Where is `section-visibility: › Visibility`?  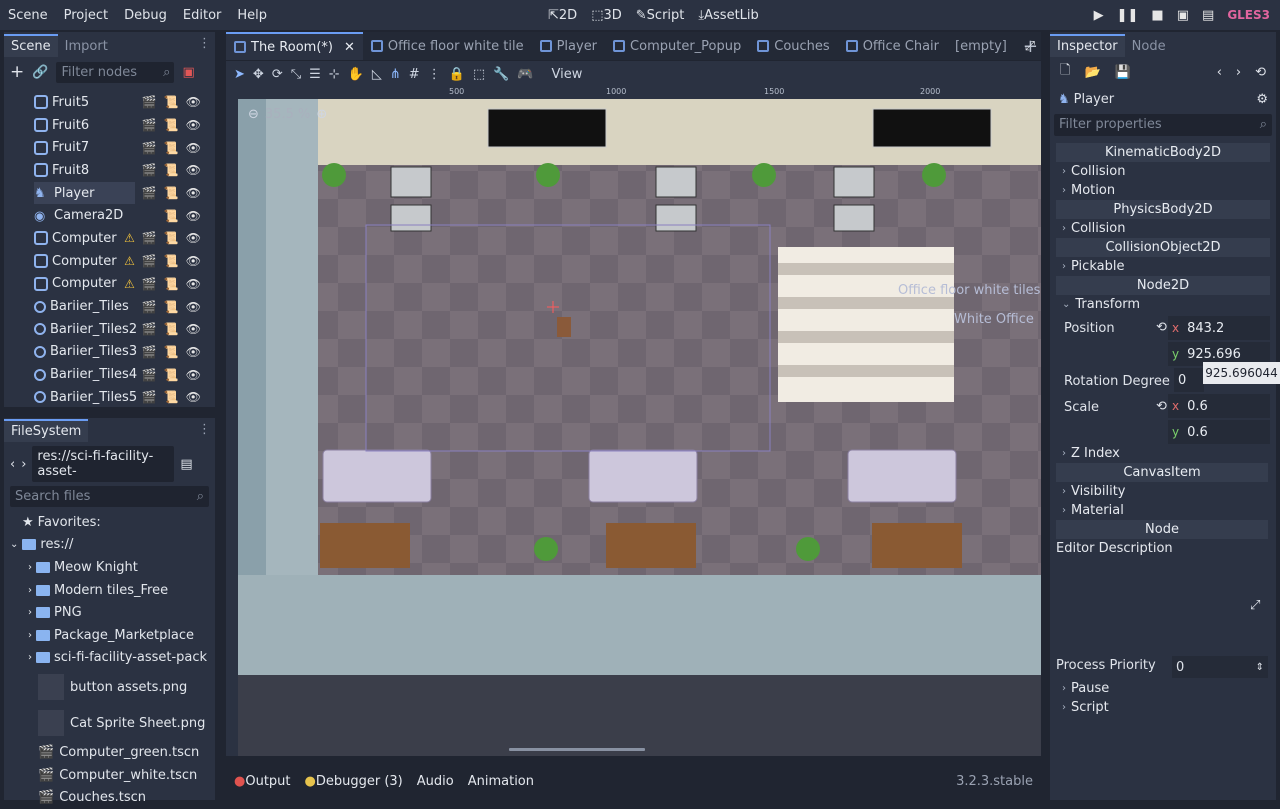 section-visibility: › Visibility is located at coordinates (1162, 491).